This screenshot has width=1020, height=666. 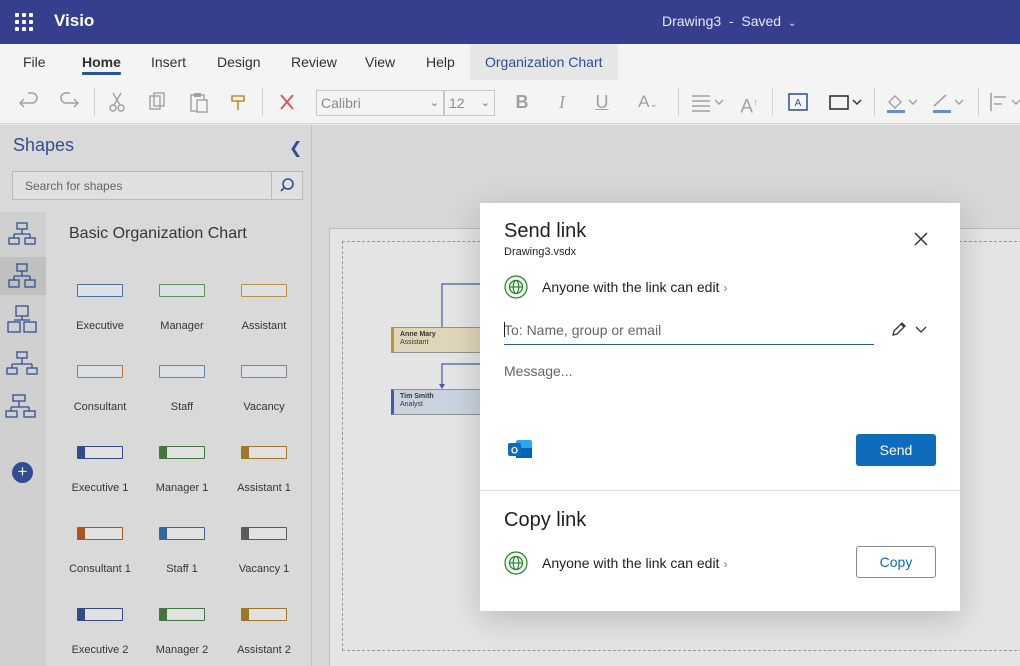 I want to click on copy-icon, so click(x=157, y=102).